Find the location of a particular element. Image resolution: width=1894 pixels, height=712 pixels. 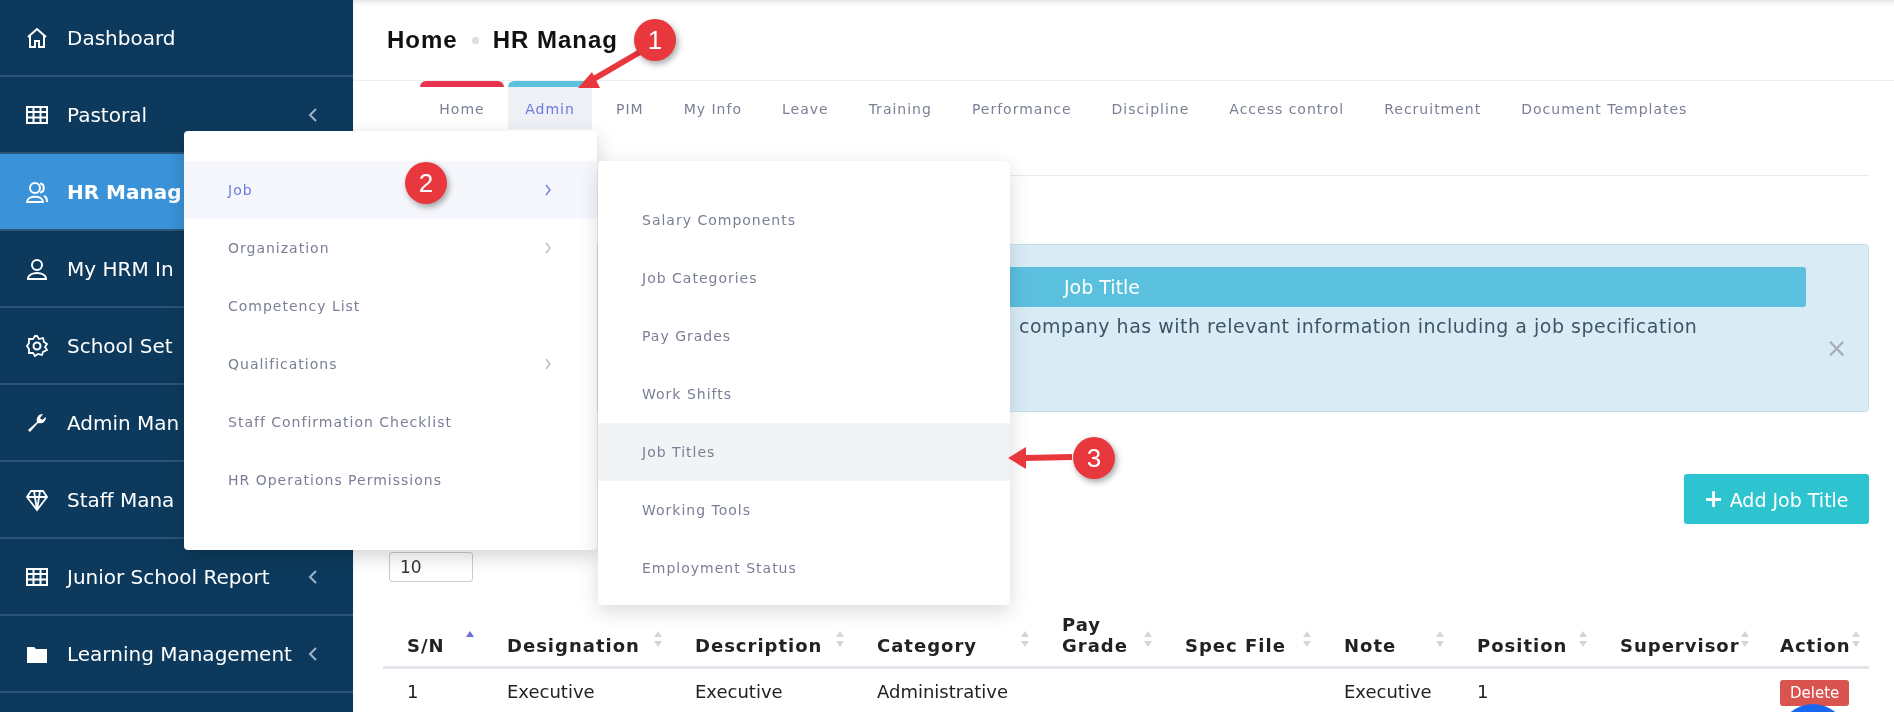

sidebar-item: Learning Management is located at coordinates (176, 654).